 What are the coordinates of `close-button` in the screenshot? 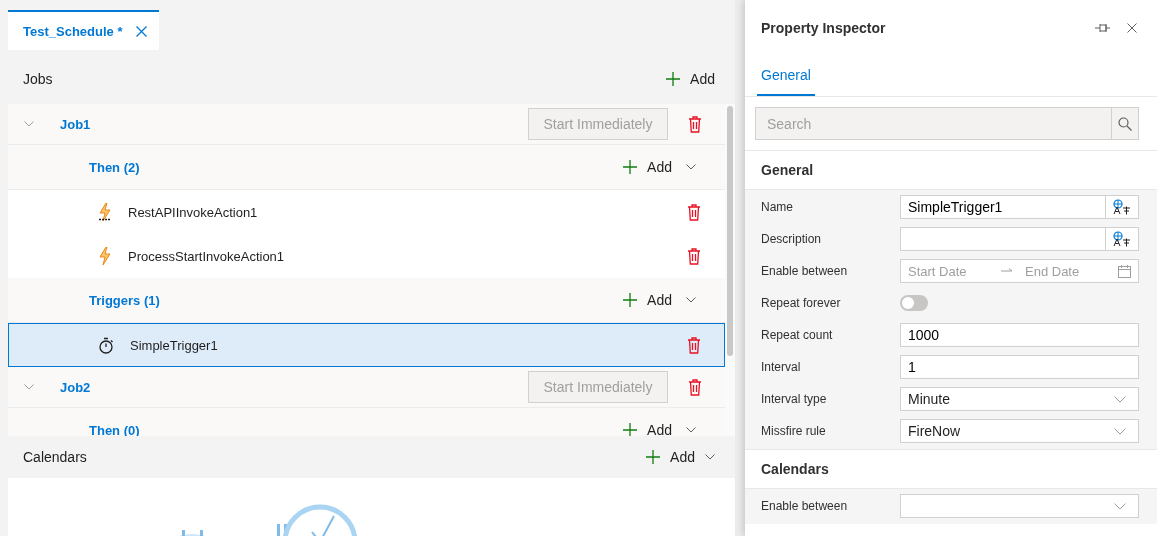 It's located at (1132, 27).